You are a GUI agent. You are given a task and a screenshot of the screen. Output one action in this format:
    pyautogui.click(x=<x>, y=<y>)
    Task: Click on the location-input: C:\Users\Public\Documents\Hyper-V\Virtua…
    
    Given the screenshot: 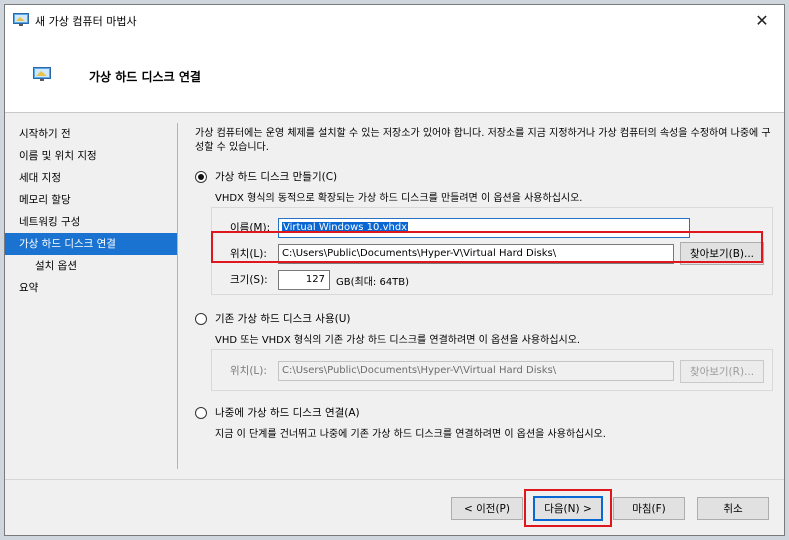 What is the action you would take?
    pyautogui.click(x=476, y=254)
    